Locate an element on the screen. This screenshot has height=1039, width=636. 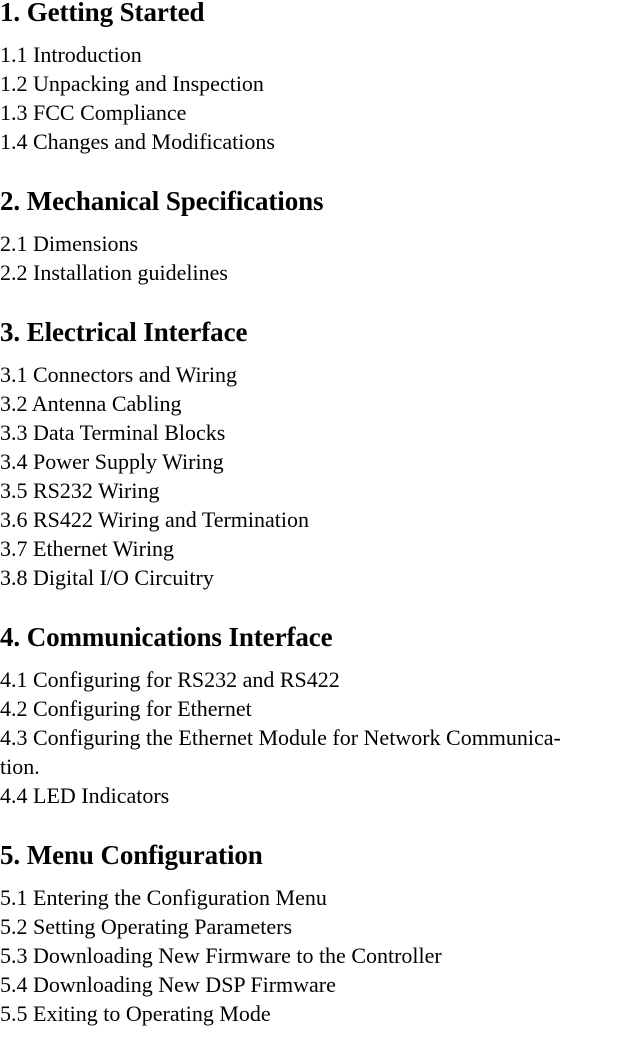
toc-entry: 4.4 LED Indicators is located at coordinates (318, 795).